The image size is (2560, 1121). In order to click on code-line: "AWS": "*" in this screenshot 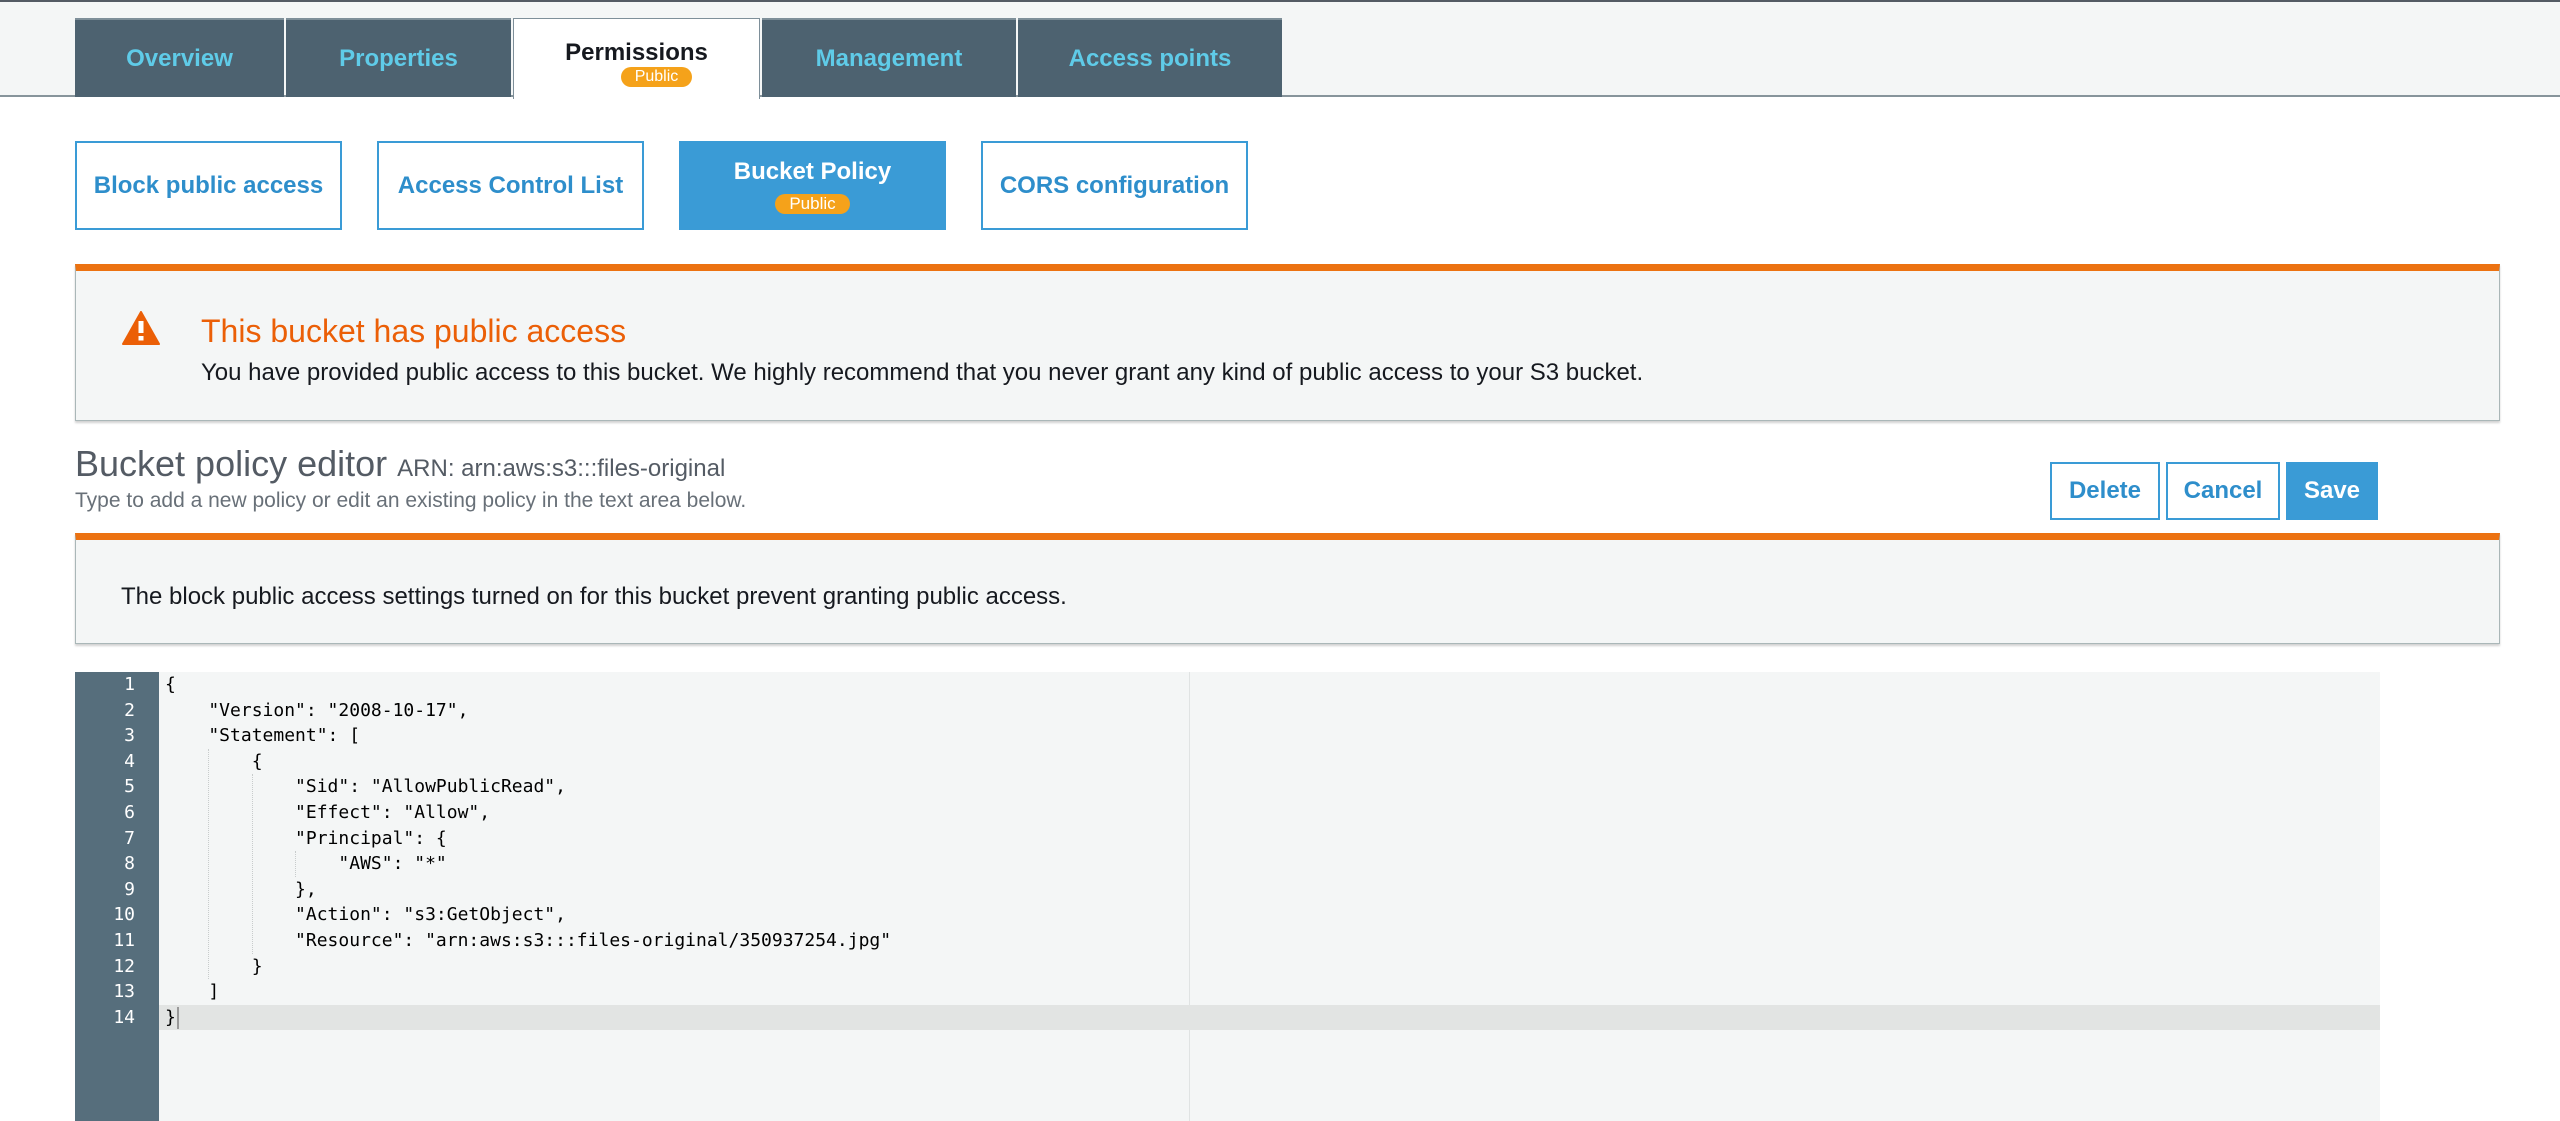, I will do `click(306, 864)`.